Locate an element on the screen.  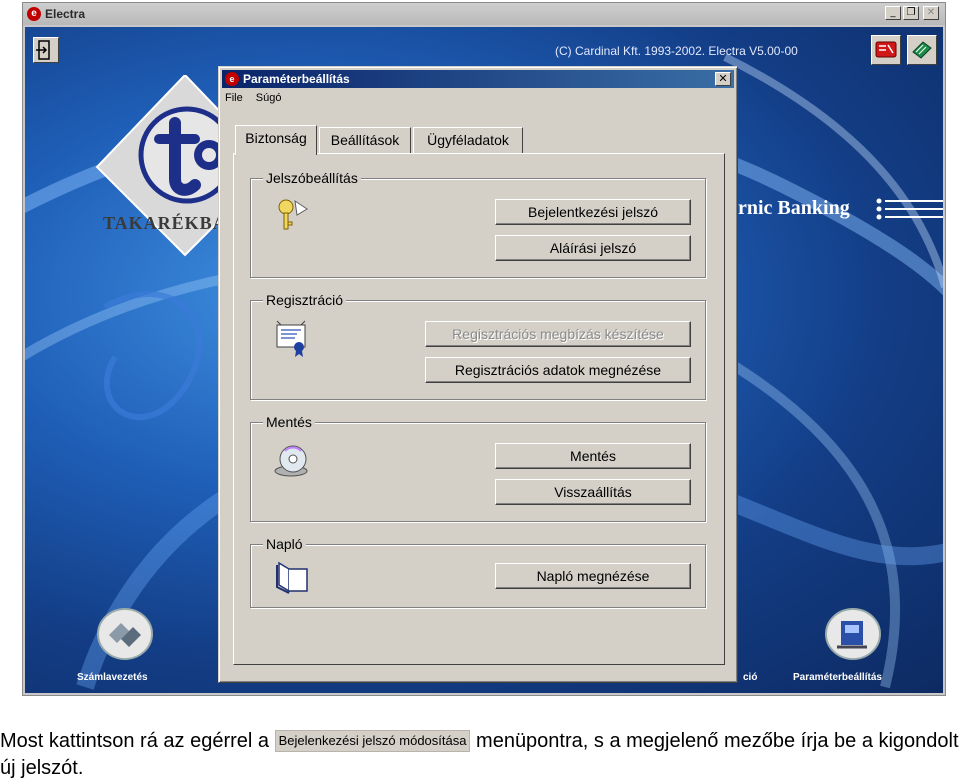
electra-dialog-icon: e is located at coordinates (232, 79).